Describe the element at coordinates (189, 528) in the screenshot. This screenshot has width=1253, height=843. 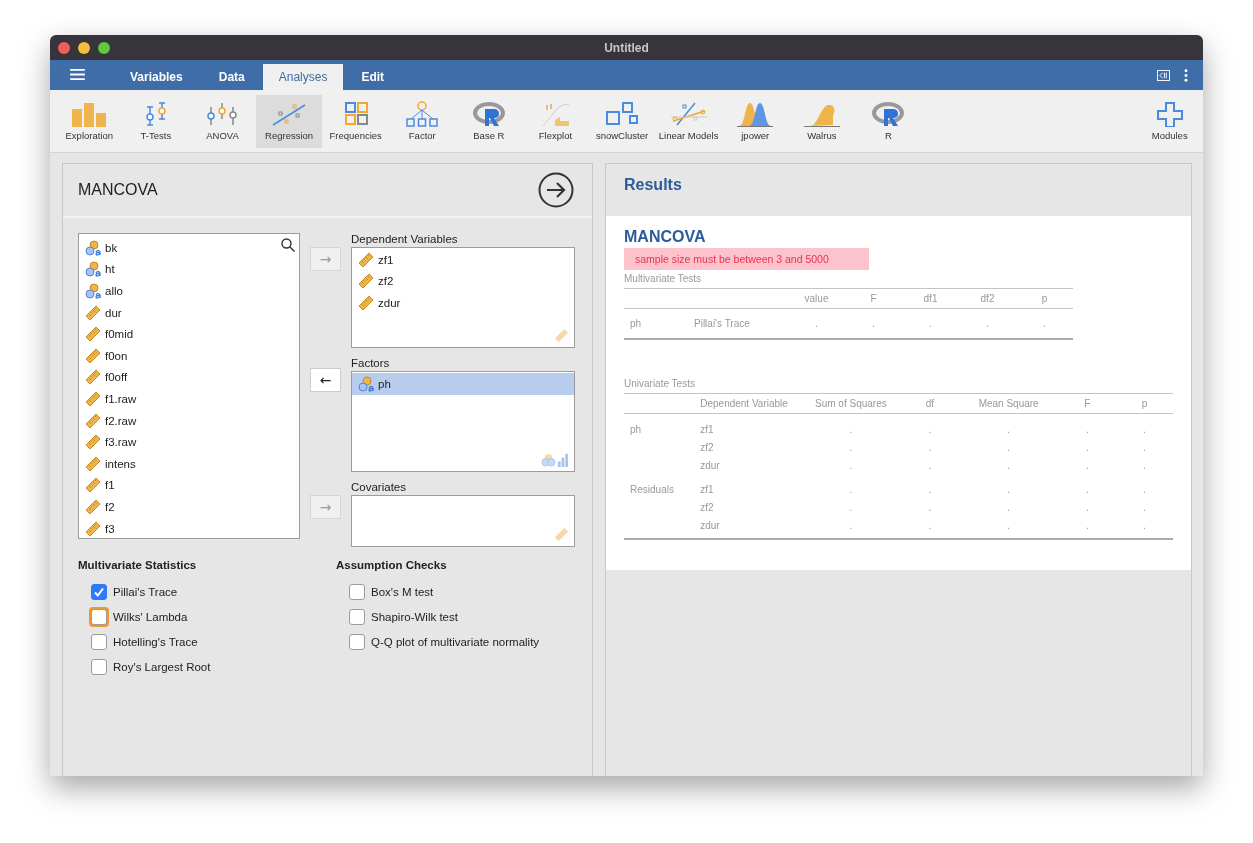
I see `variable-item: f3` at that location.